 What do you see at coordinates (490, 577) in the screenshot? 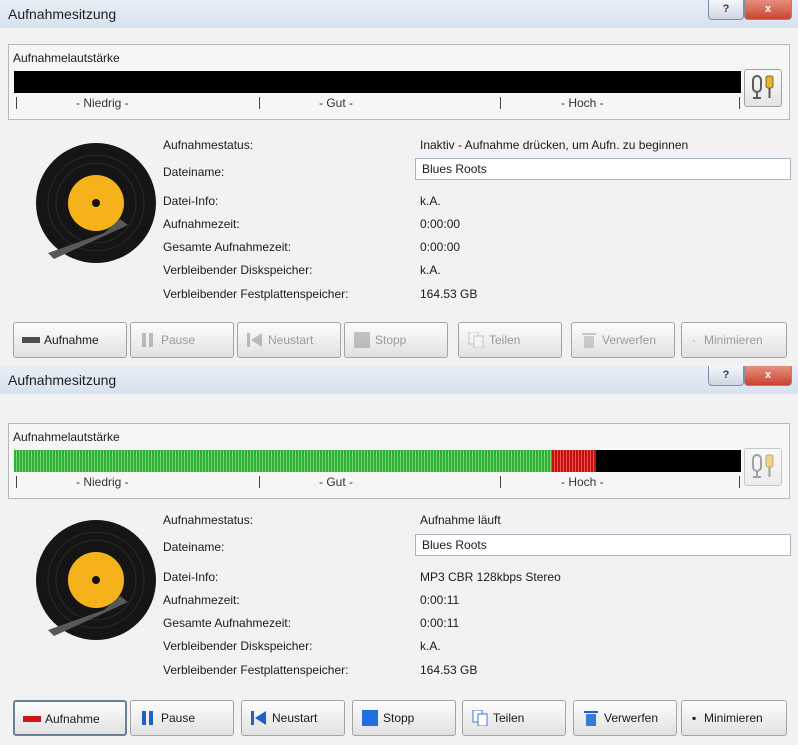
I see `fileinfo-value: MP3 CBR 128kbps Stereo` at bounding box center [490, 577].